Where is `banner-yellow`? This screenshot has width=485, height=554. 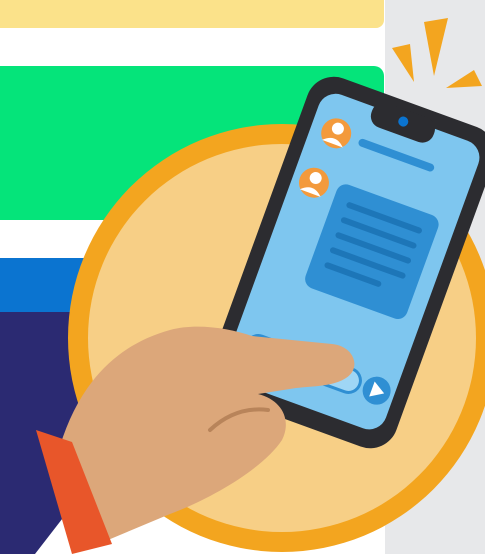
banner-yellow is located at coordinates (192, 14).